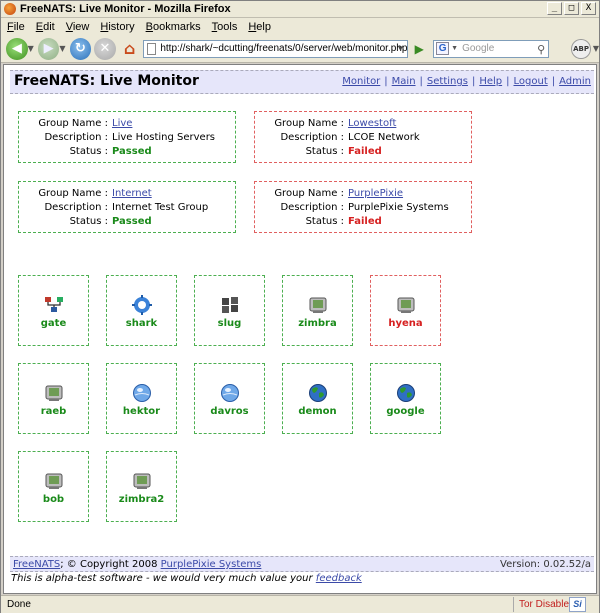 The height and width of the screenshot is (613, 600). What do you see at coordinates (405, 411) in the screenshot?
I see `node-name: google` at bounding box center [405, 411].